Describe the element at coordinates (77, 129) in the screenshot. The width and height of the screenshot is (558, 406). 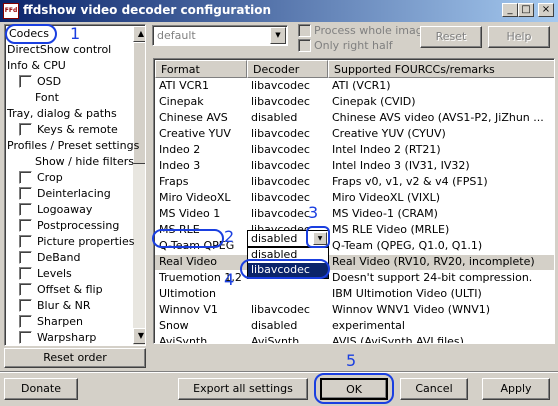
I see `tree-item-label: Keys & remote` at that location.